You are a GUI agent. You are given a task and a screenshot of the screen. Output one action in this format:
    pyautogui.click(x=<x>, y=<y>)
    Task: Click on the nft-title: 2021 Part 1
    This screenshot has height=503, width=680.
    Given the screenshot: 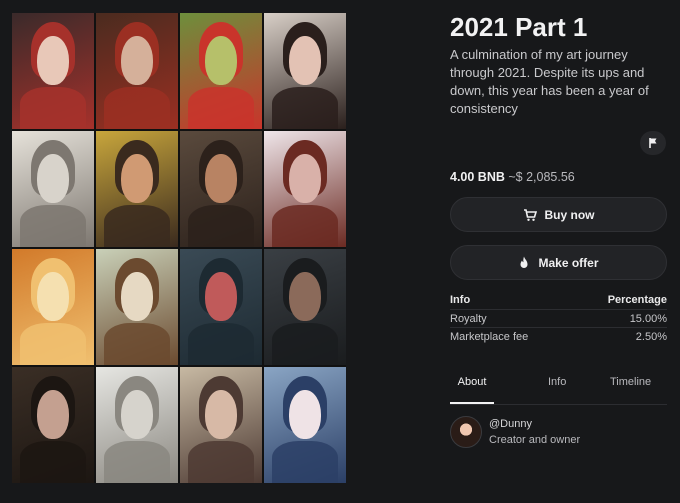 What is the action you would take?
    pyautogui.click(x=519, y=27)
    